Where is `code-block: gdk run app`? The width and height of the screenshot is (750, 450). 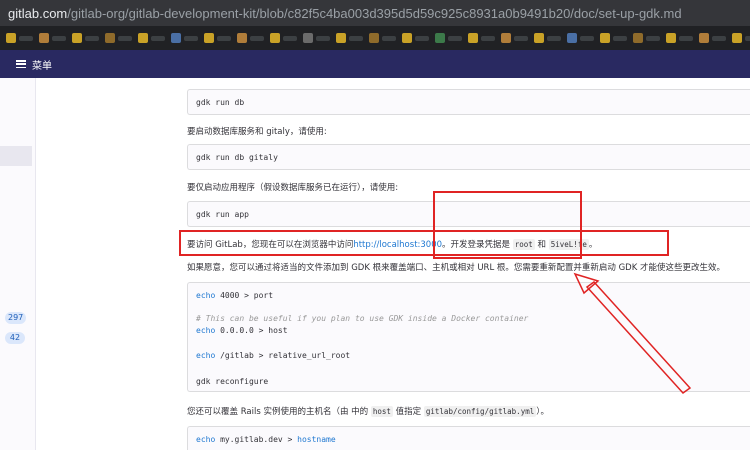 code-block: gdk run app is located at coordinates (468, 214).